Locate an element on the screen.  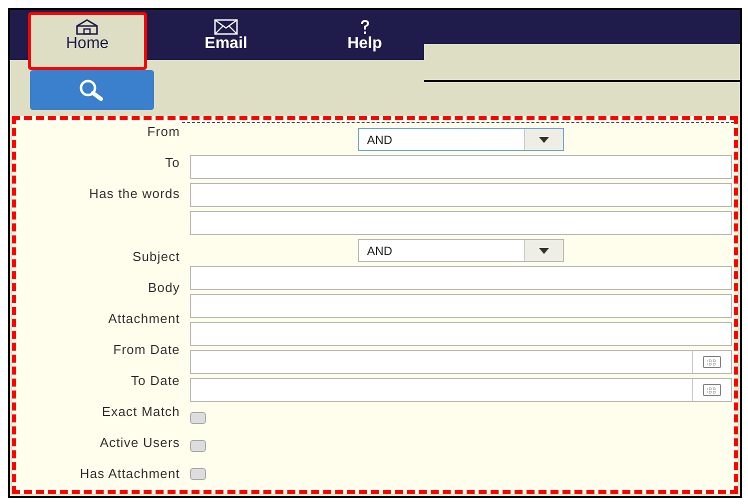
field-label: Active Users is located at coordinates (140, 443).